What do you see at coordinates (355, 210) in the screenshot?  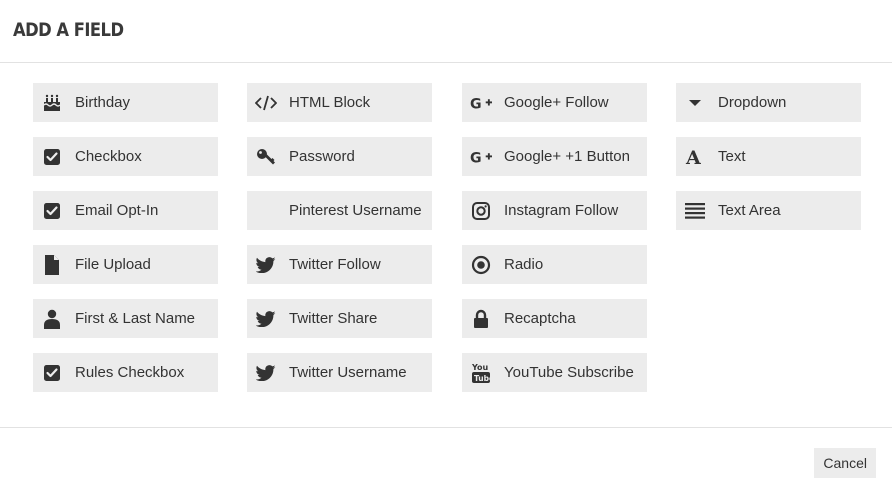 I see `field-button-label: Pinterest Username` at bounding box center [355, 210].